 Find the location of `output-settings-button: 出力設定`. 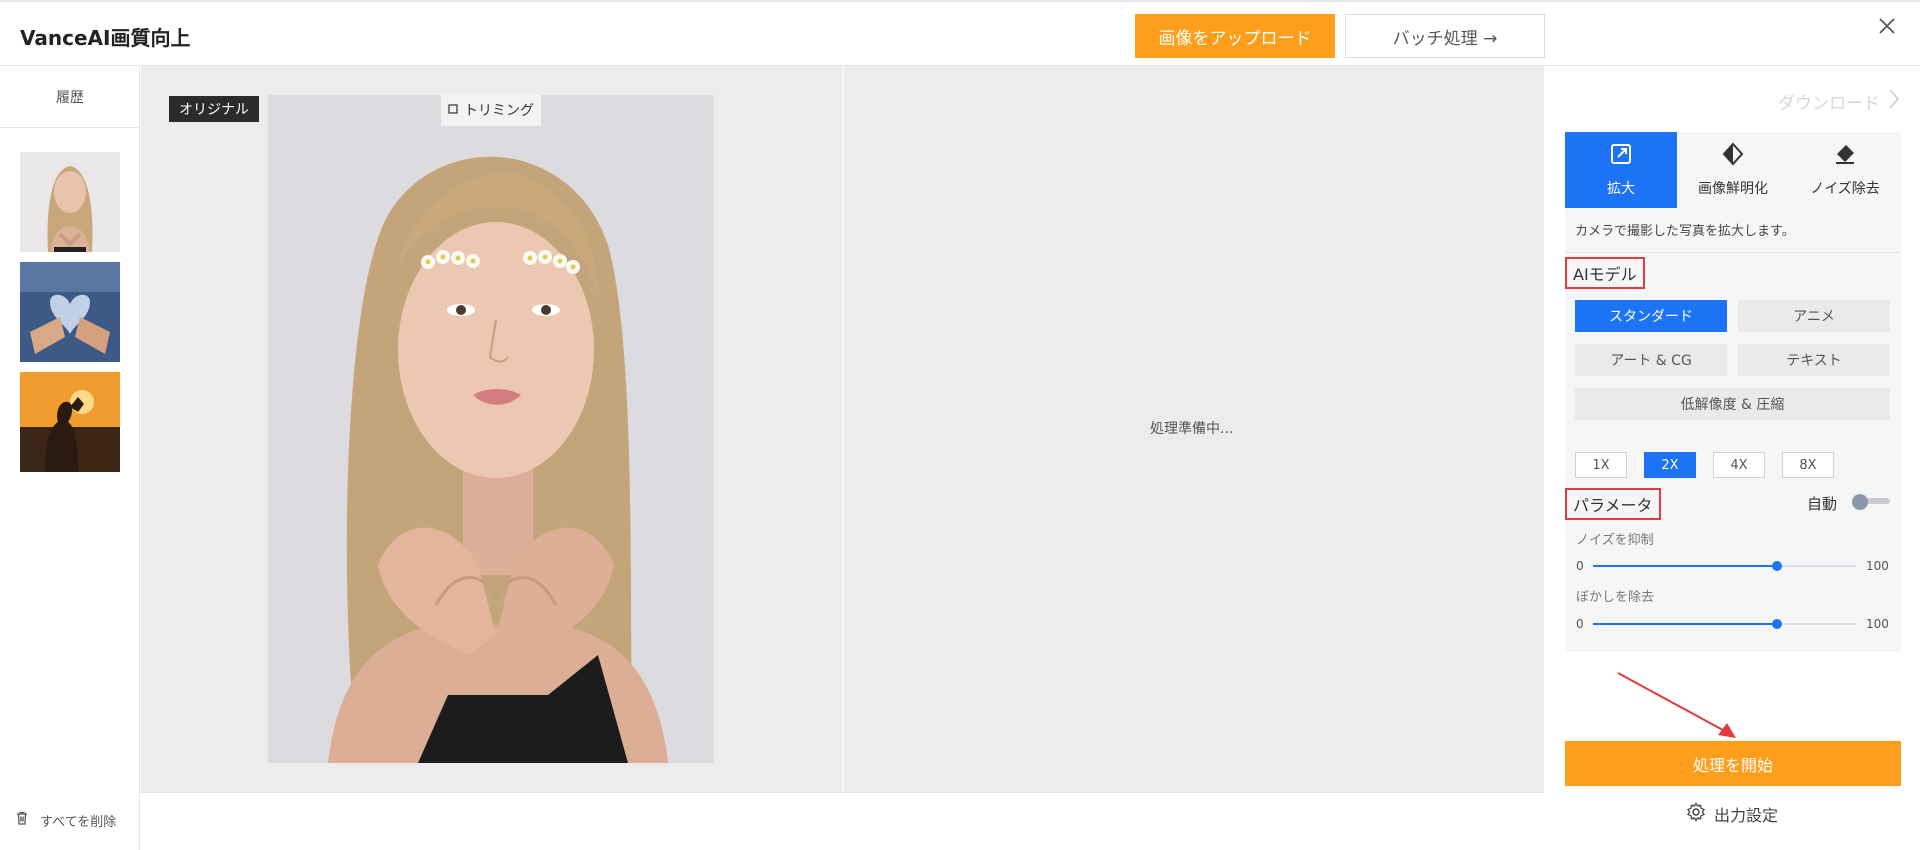

output-settings-button: 出力設定 is located at coordinates (1732, 814).